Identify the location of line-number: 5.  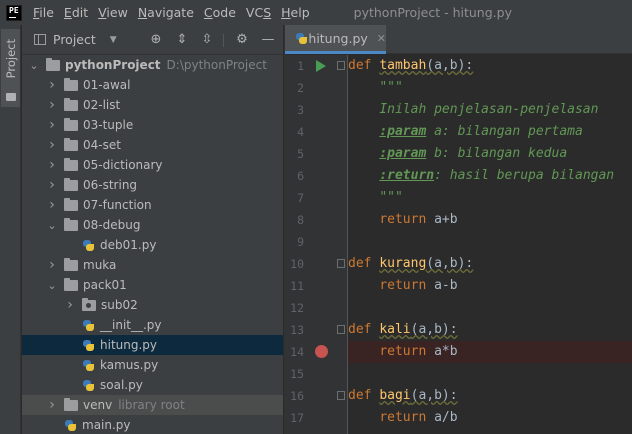
(300, 154).